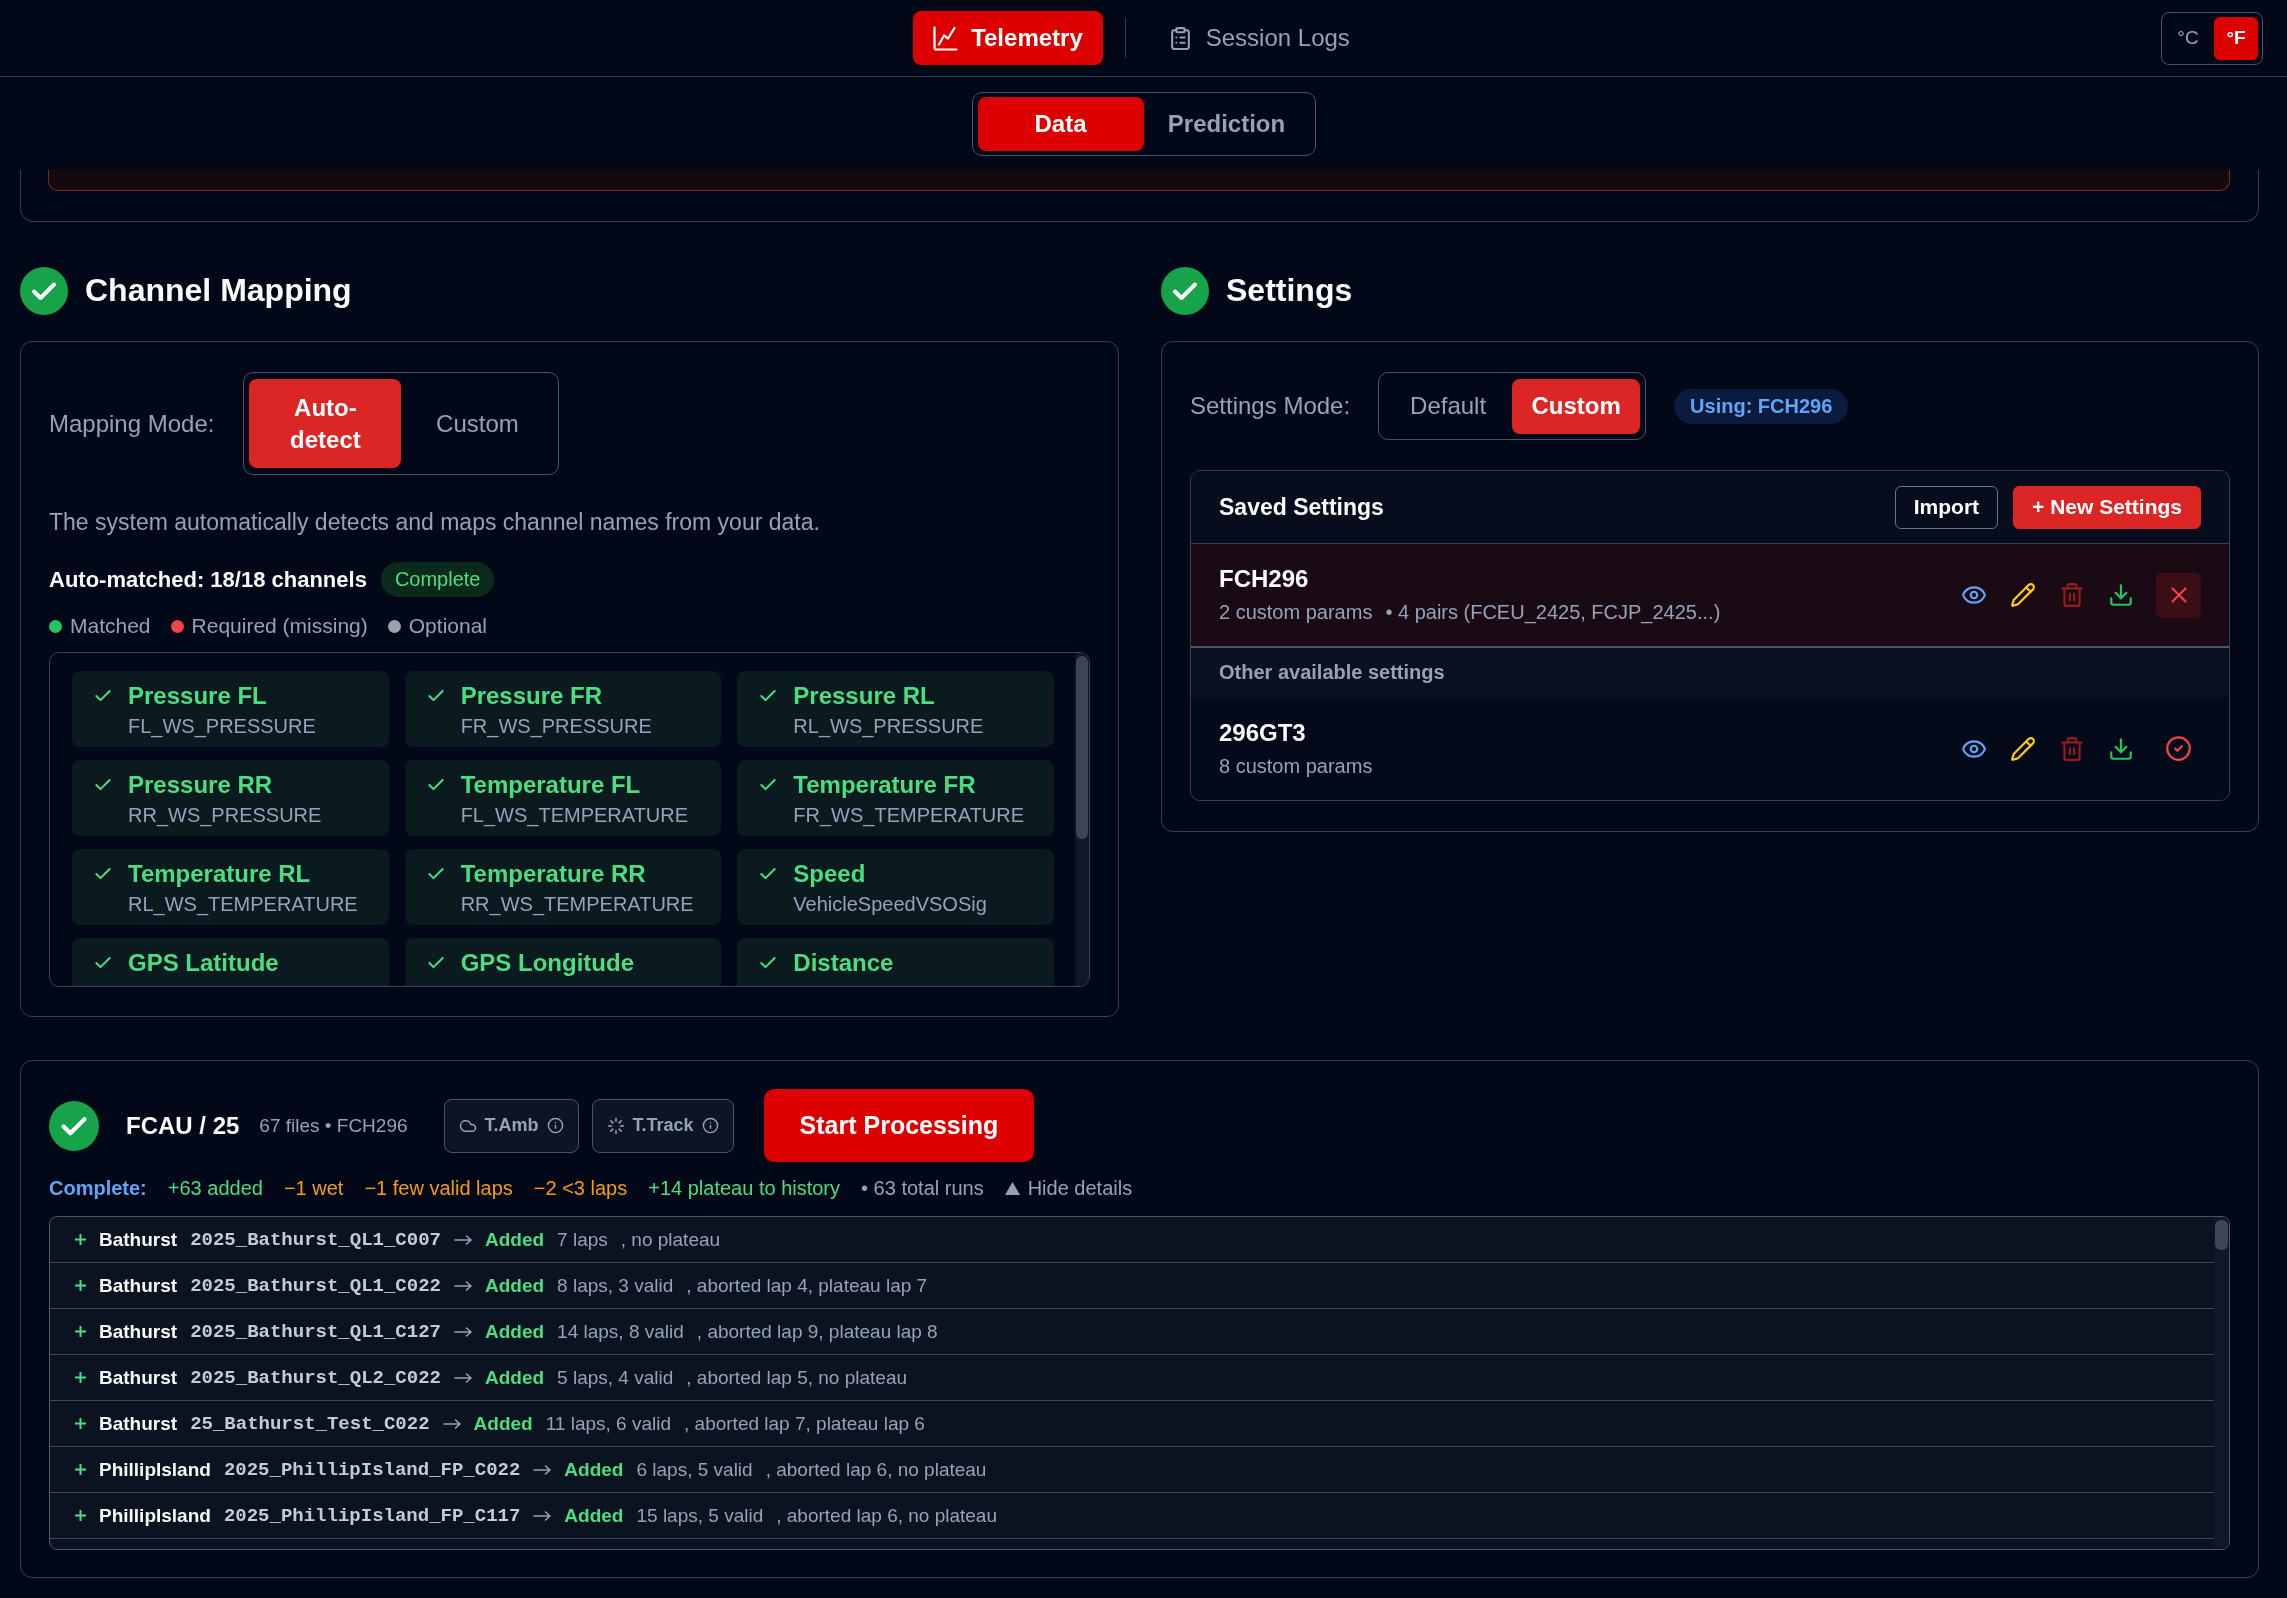  I want to click on laps-text: 15 laps, 5 valid, so click(700, 1515).